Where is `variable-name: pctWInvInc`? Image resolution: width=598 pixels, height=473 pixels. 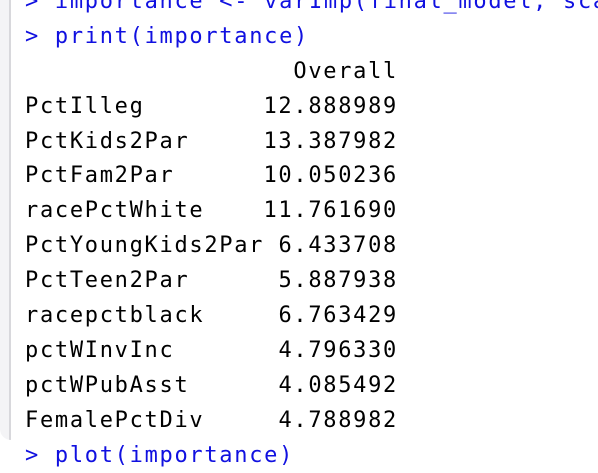
variable-name: pctWInvInc is located at coordinates (100, 350).